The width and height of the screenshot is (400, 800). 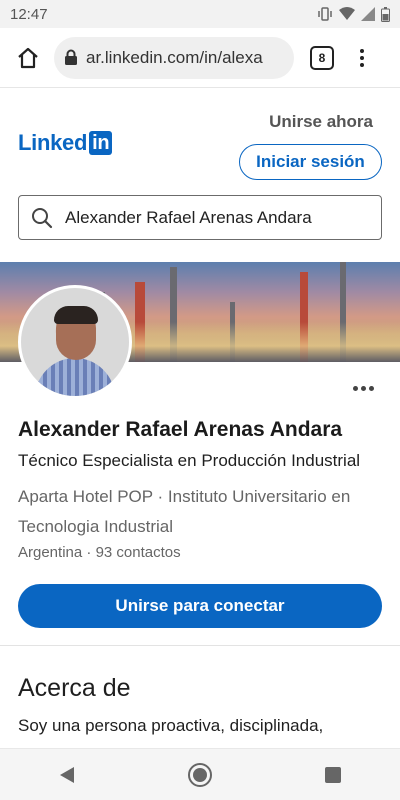 What do you see at coordinates (50, 552) in the screenshot?
I see `profile-location: Argentina` at bounding box center [50, 552].